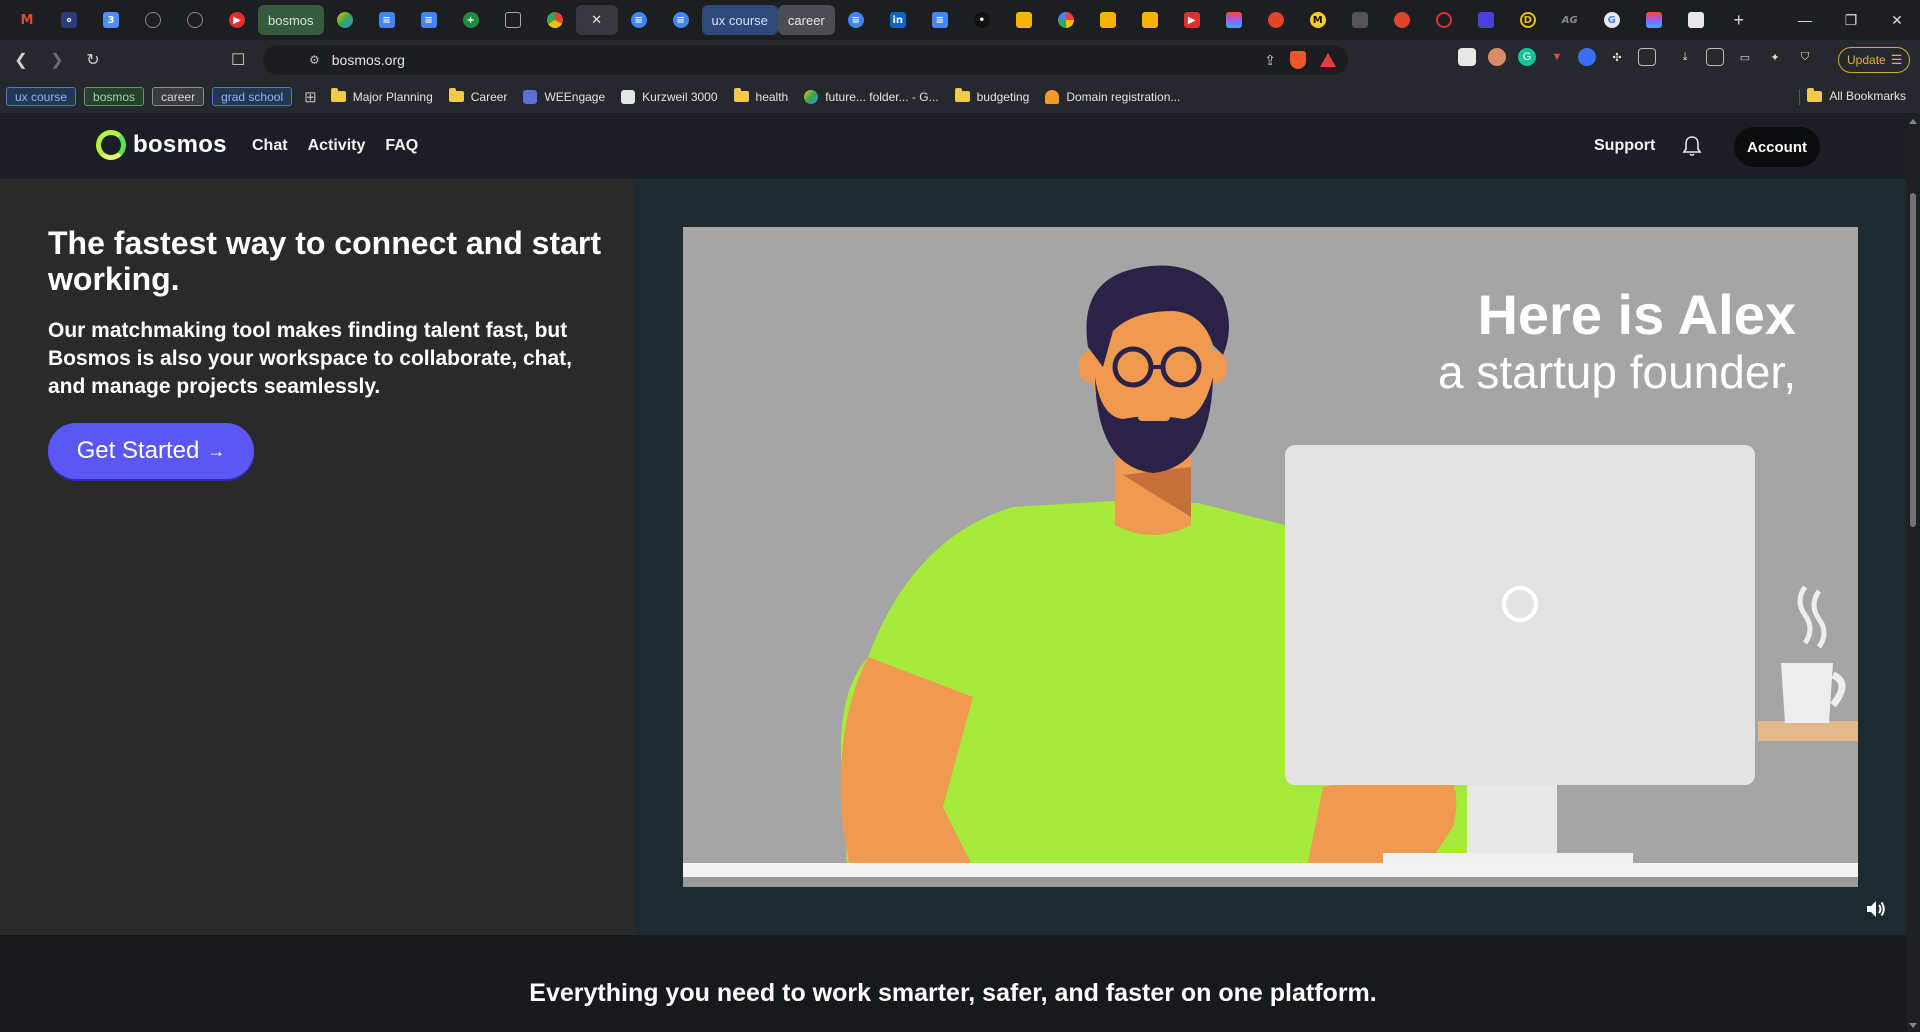 Image resolution: width=1920 pixels, height=1032 pixels. I want to click on bookmark-weengage: WEEngage, so click(564, 96).